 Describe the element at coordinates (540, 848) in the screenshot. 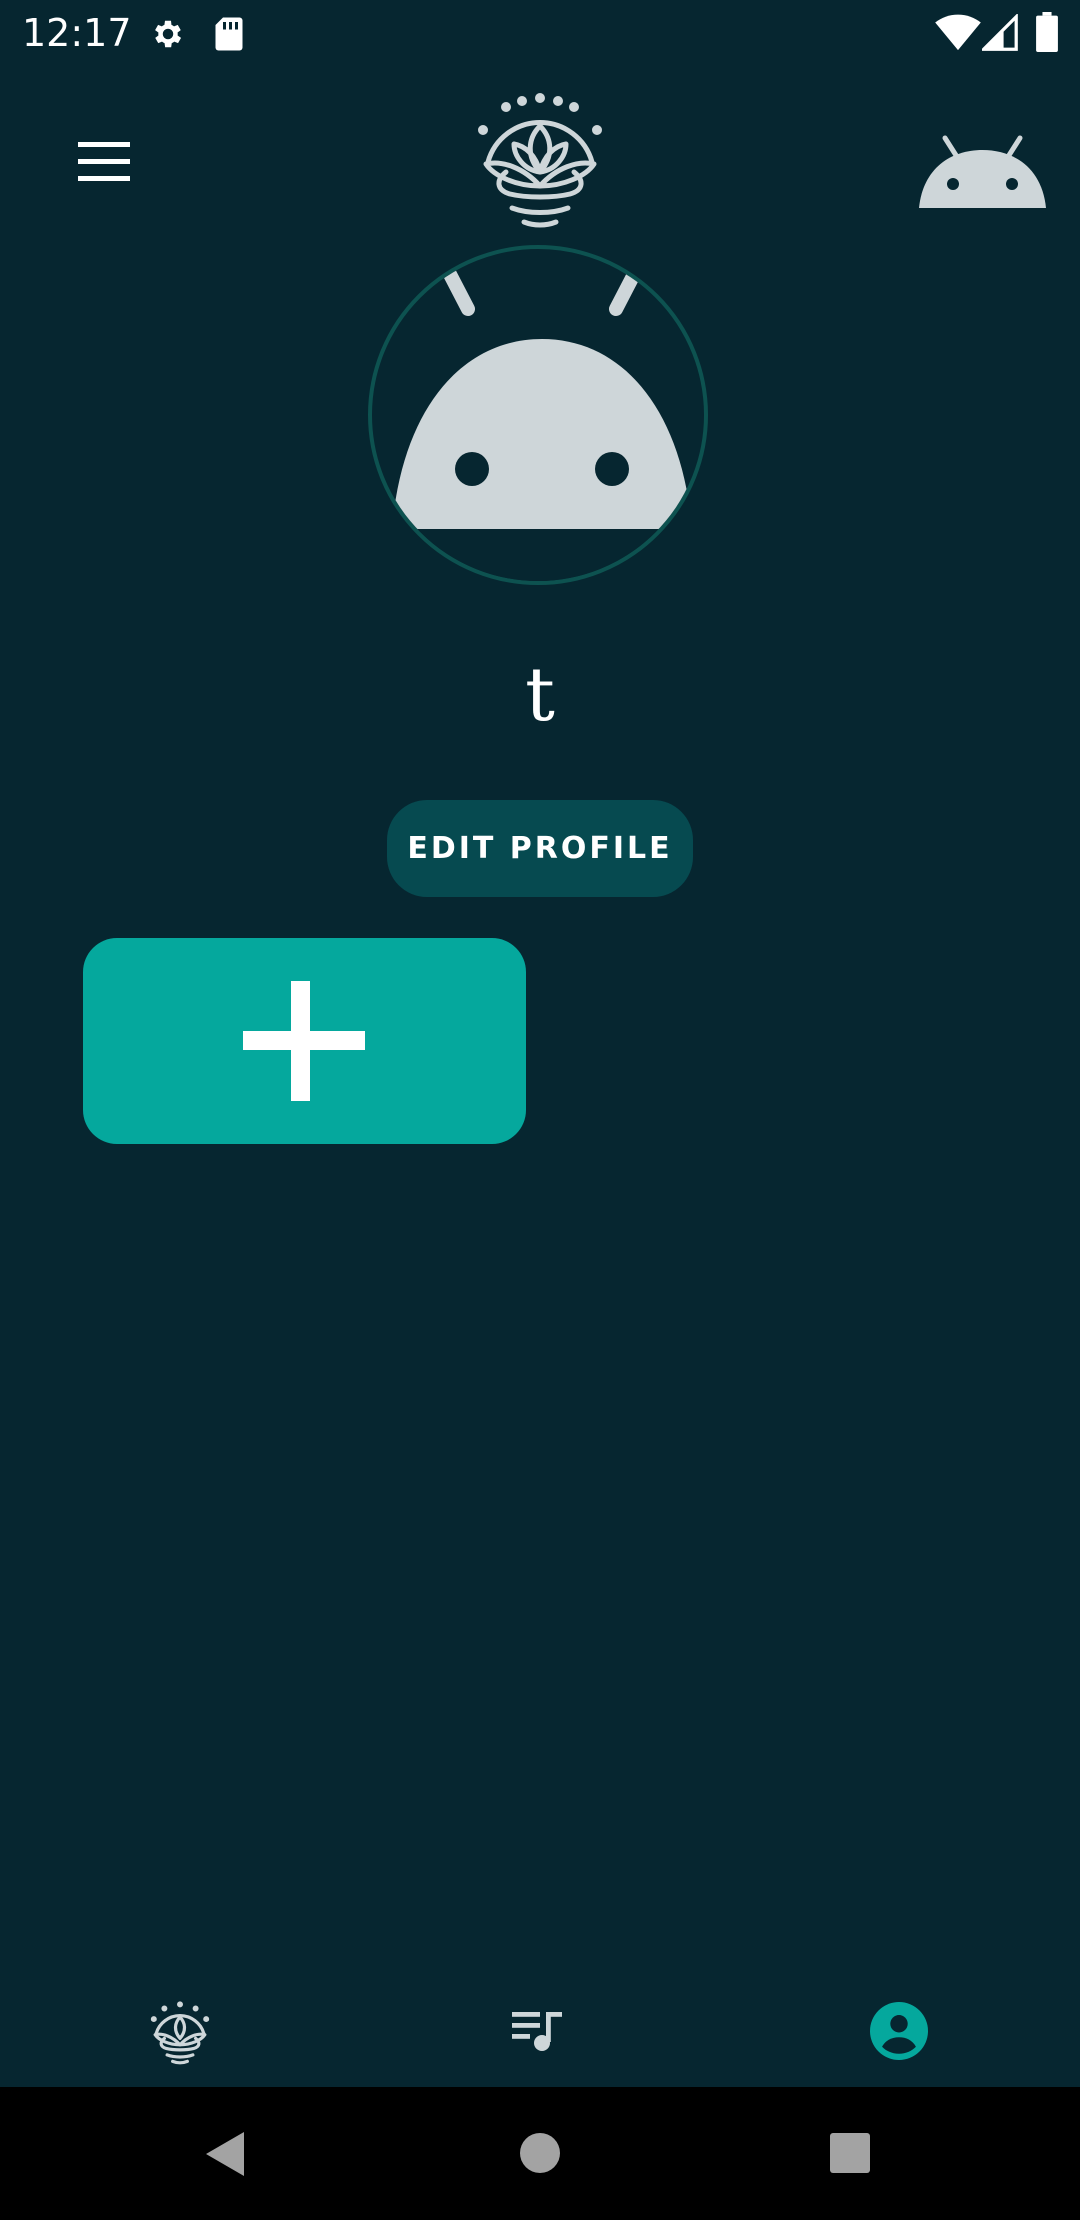

I see `edit-profile-button: EDIT PROFILE` at that location.